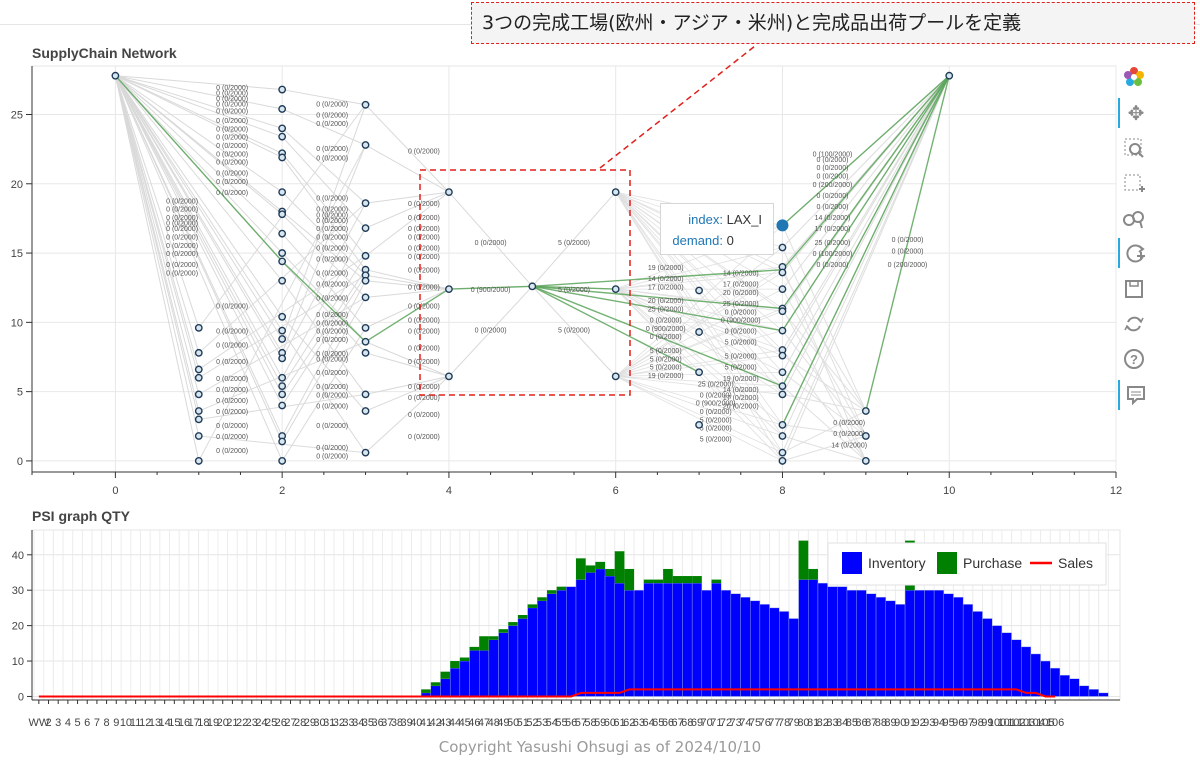  I want to click on refresh-icon, so click(1134, 324).